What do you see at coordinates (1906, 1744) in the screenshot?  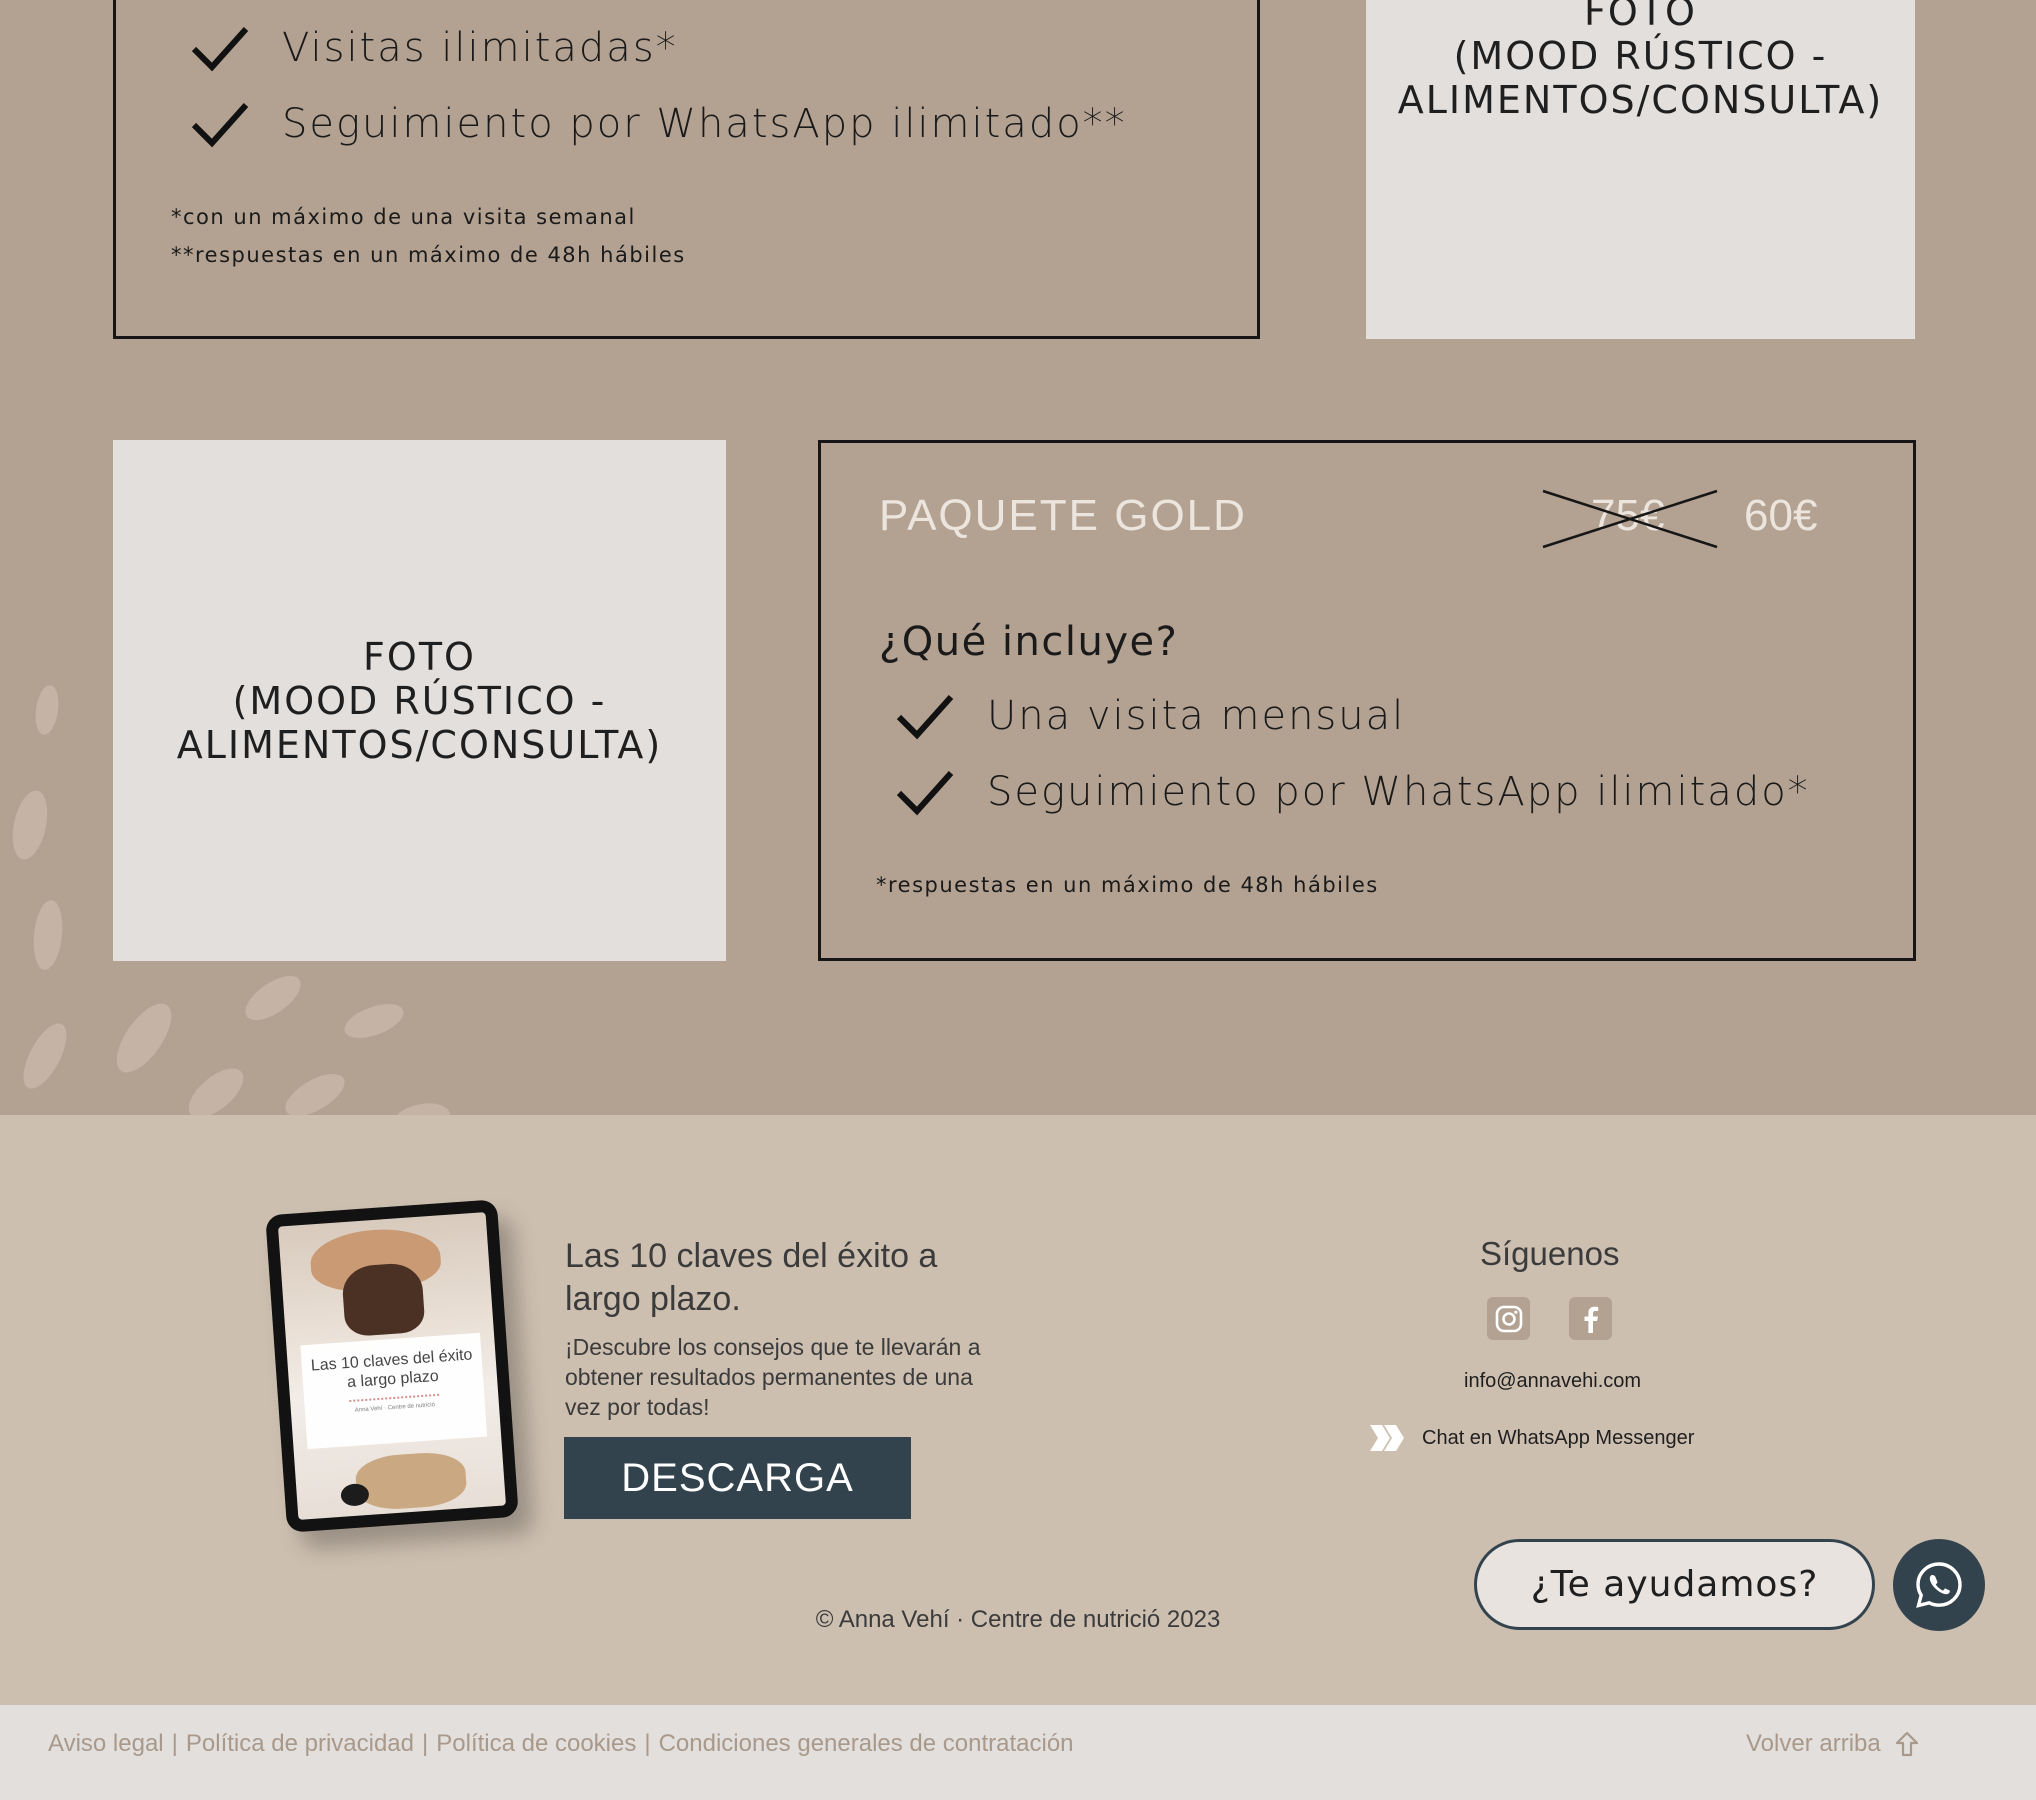 I see `arrow-up-icon` at bounding box center [1906, 1744].